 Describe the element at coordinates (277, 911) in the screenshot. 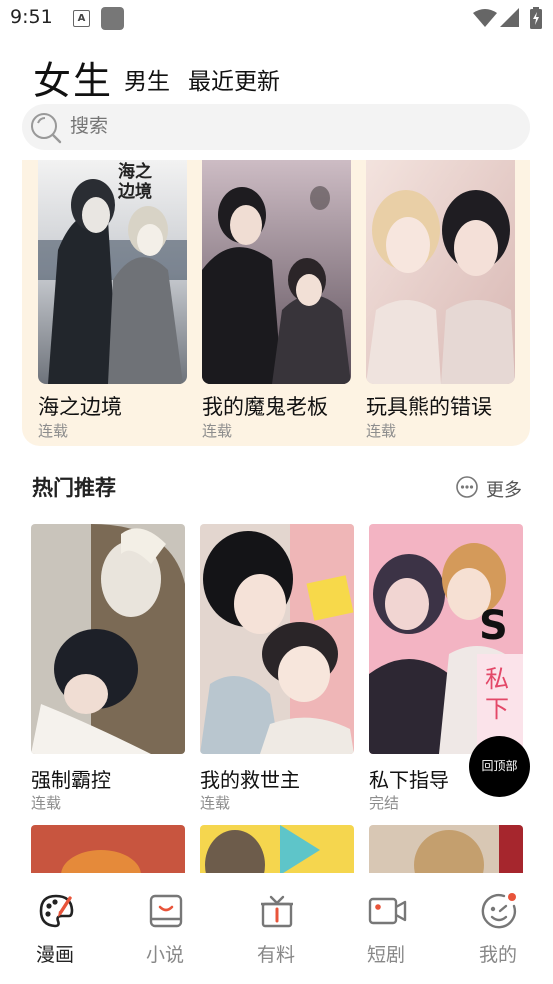

I see `gift-icon` at that location.